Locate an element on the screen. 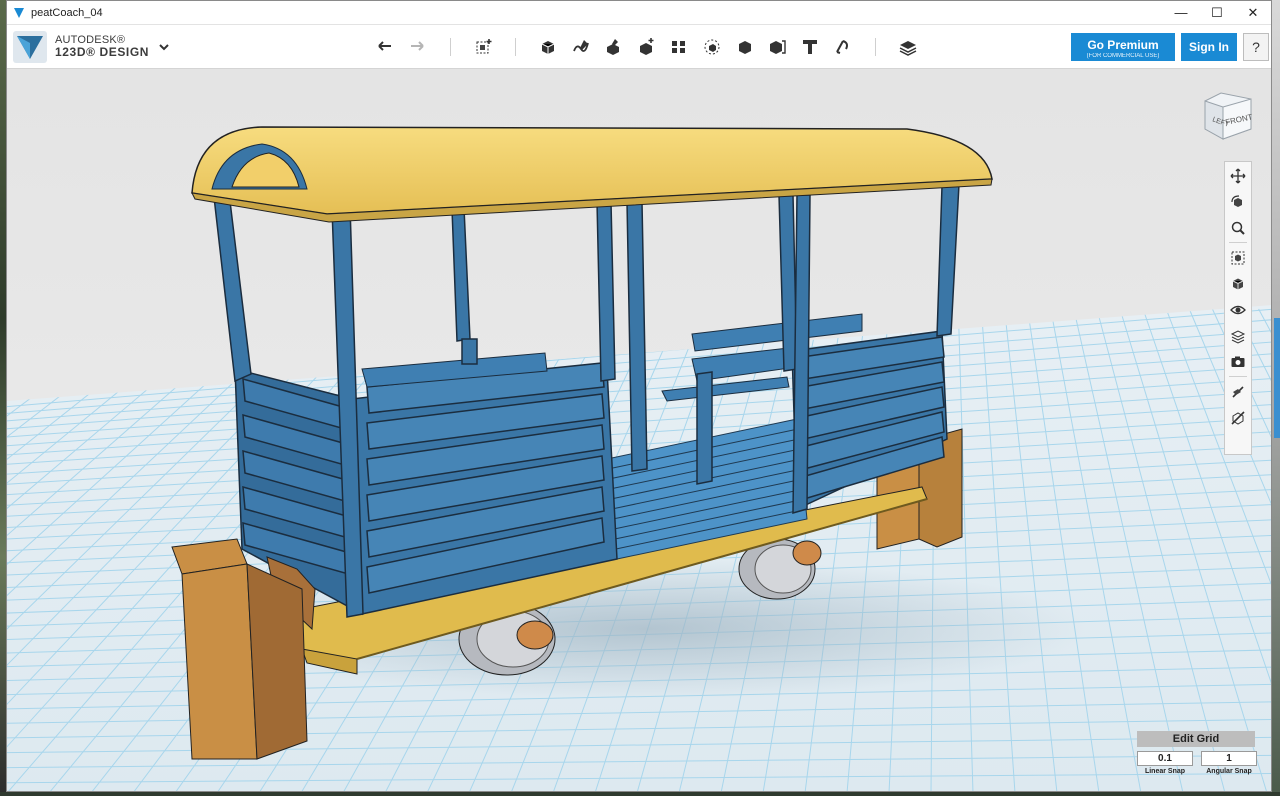  measure-tool is located at coordinates (777, 47).